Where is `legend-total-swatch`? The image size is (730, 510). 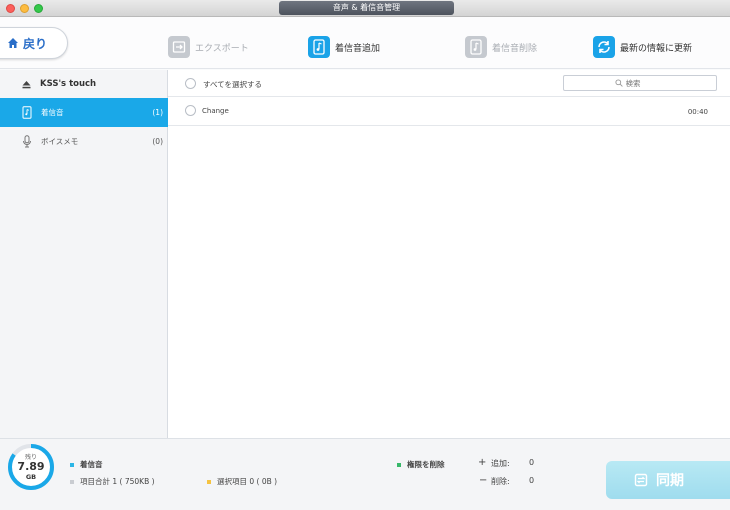 legend-total-swatch is located at coordinates (72, 481).